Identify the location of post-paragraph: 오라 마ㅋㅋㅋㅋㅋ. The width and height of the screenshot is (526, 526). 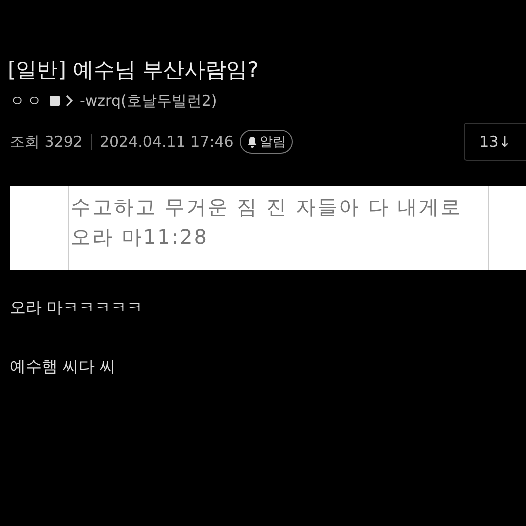
(77, 308).